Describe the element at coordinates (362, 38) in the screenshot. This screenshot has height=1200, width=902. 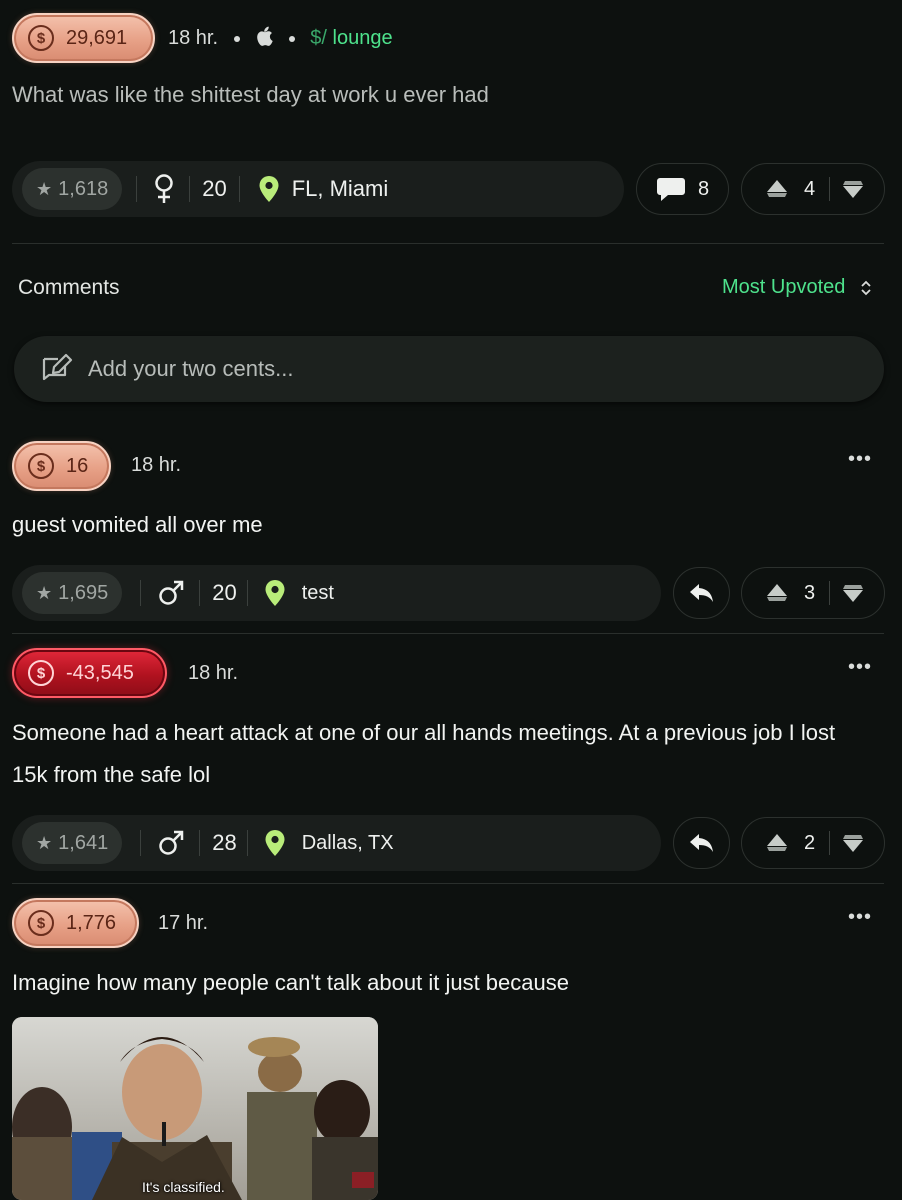
I see `community-name: lounge` at that location.